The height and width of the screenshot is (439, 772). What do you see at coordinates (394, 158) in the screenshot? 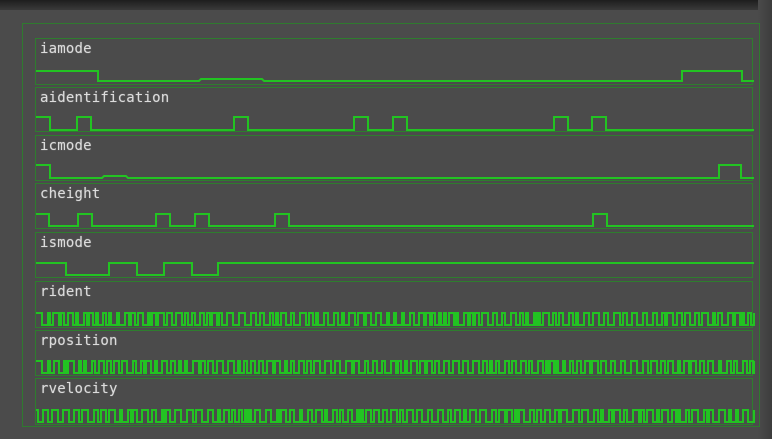
I see `signal-row-icmode: icmode` at bounding box center [394, 158].